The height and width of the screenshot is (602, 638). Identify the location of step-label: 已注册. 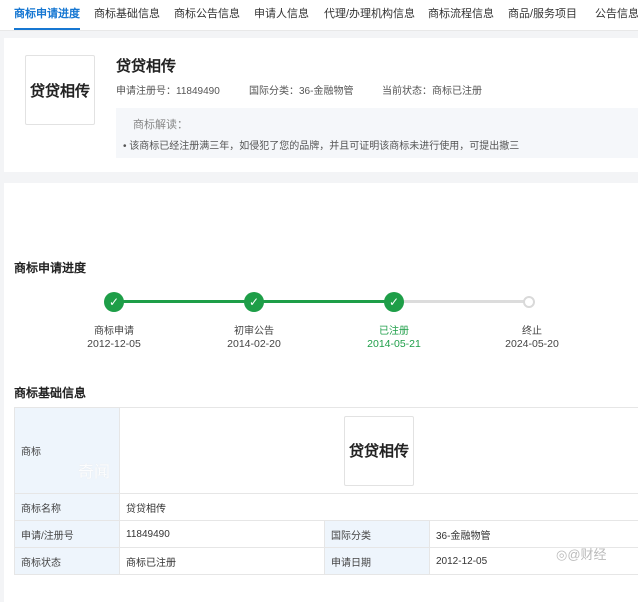
(394, 331).